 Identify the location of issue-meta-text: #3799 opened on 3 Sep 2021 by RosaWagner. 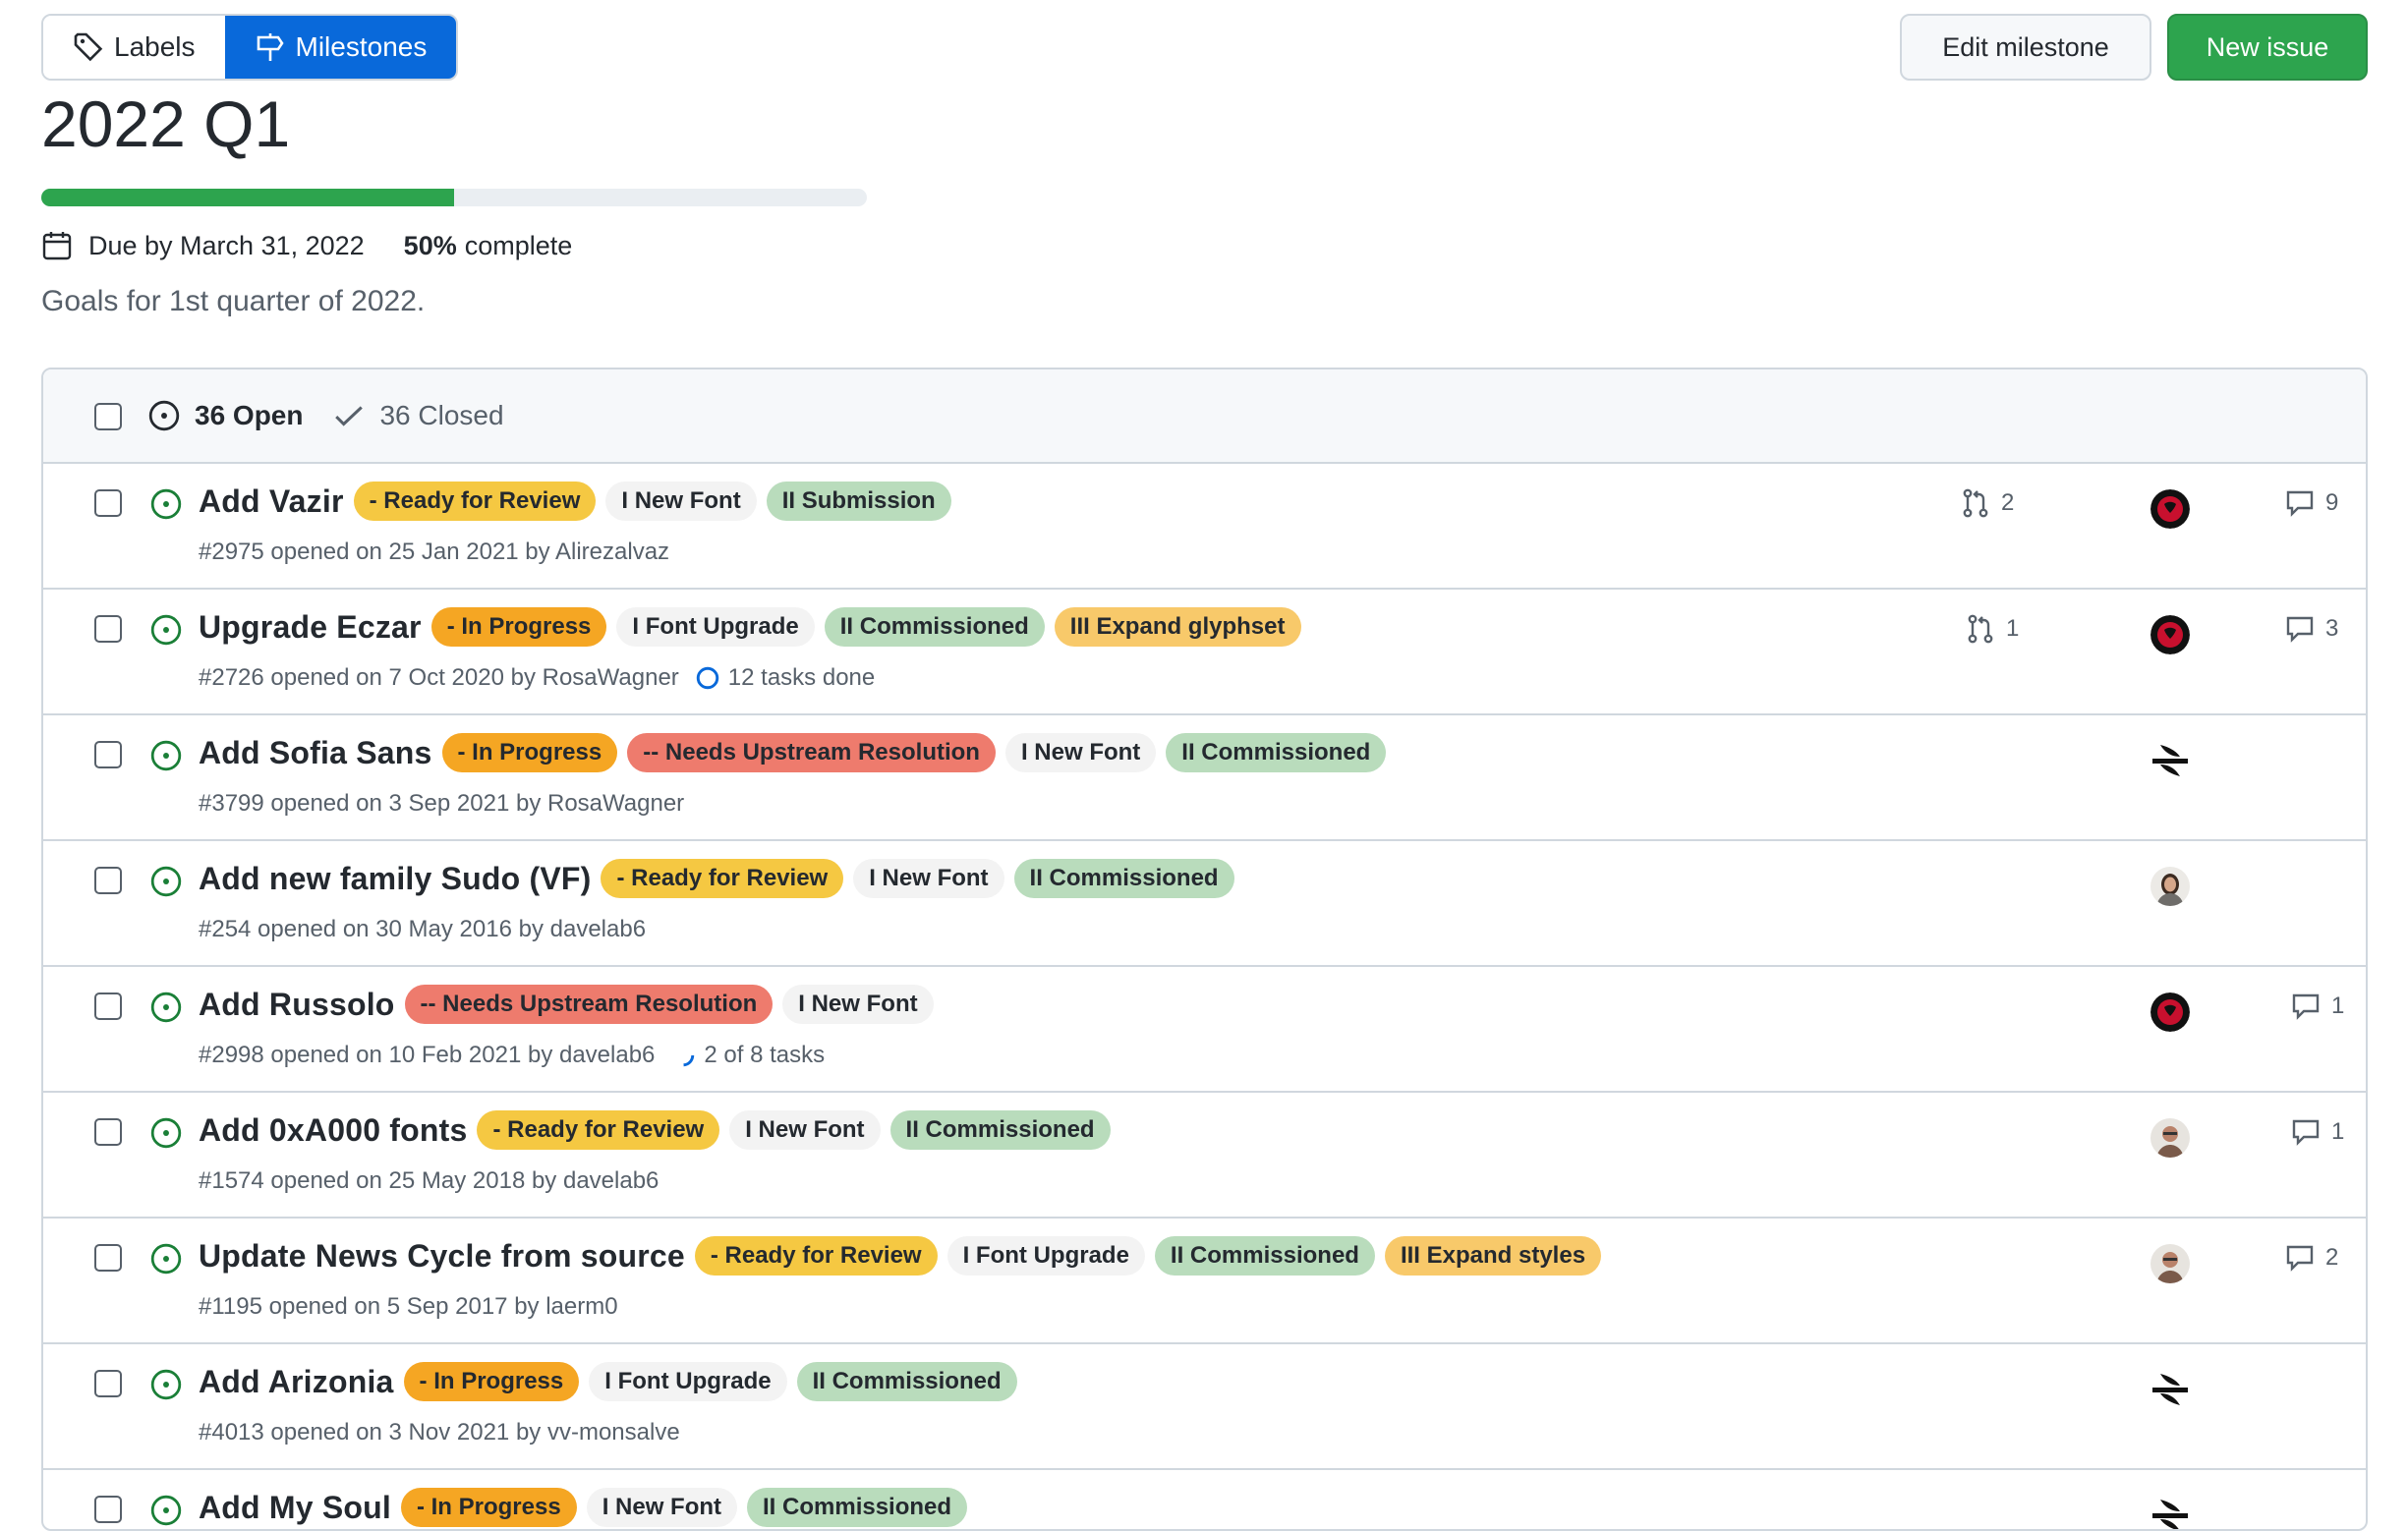
(442, 804).